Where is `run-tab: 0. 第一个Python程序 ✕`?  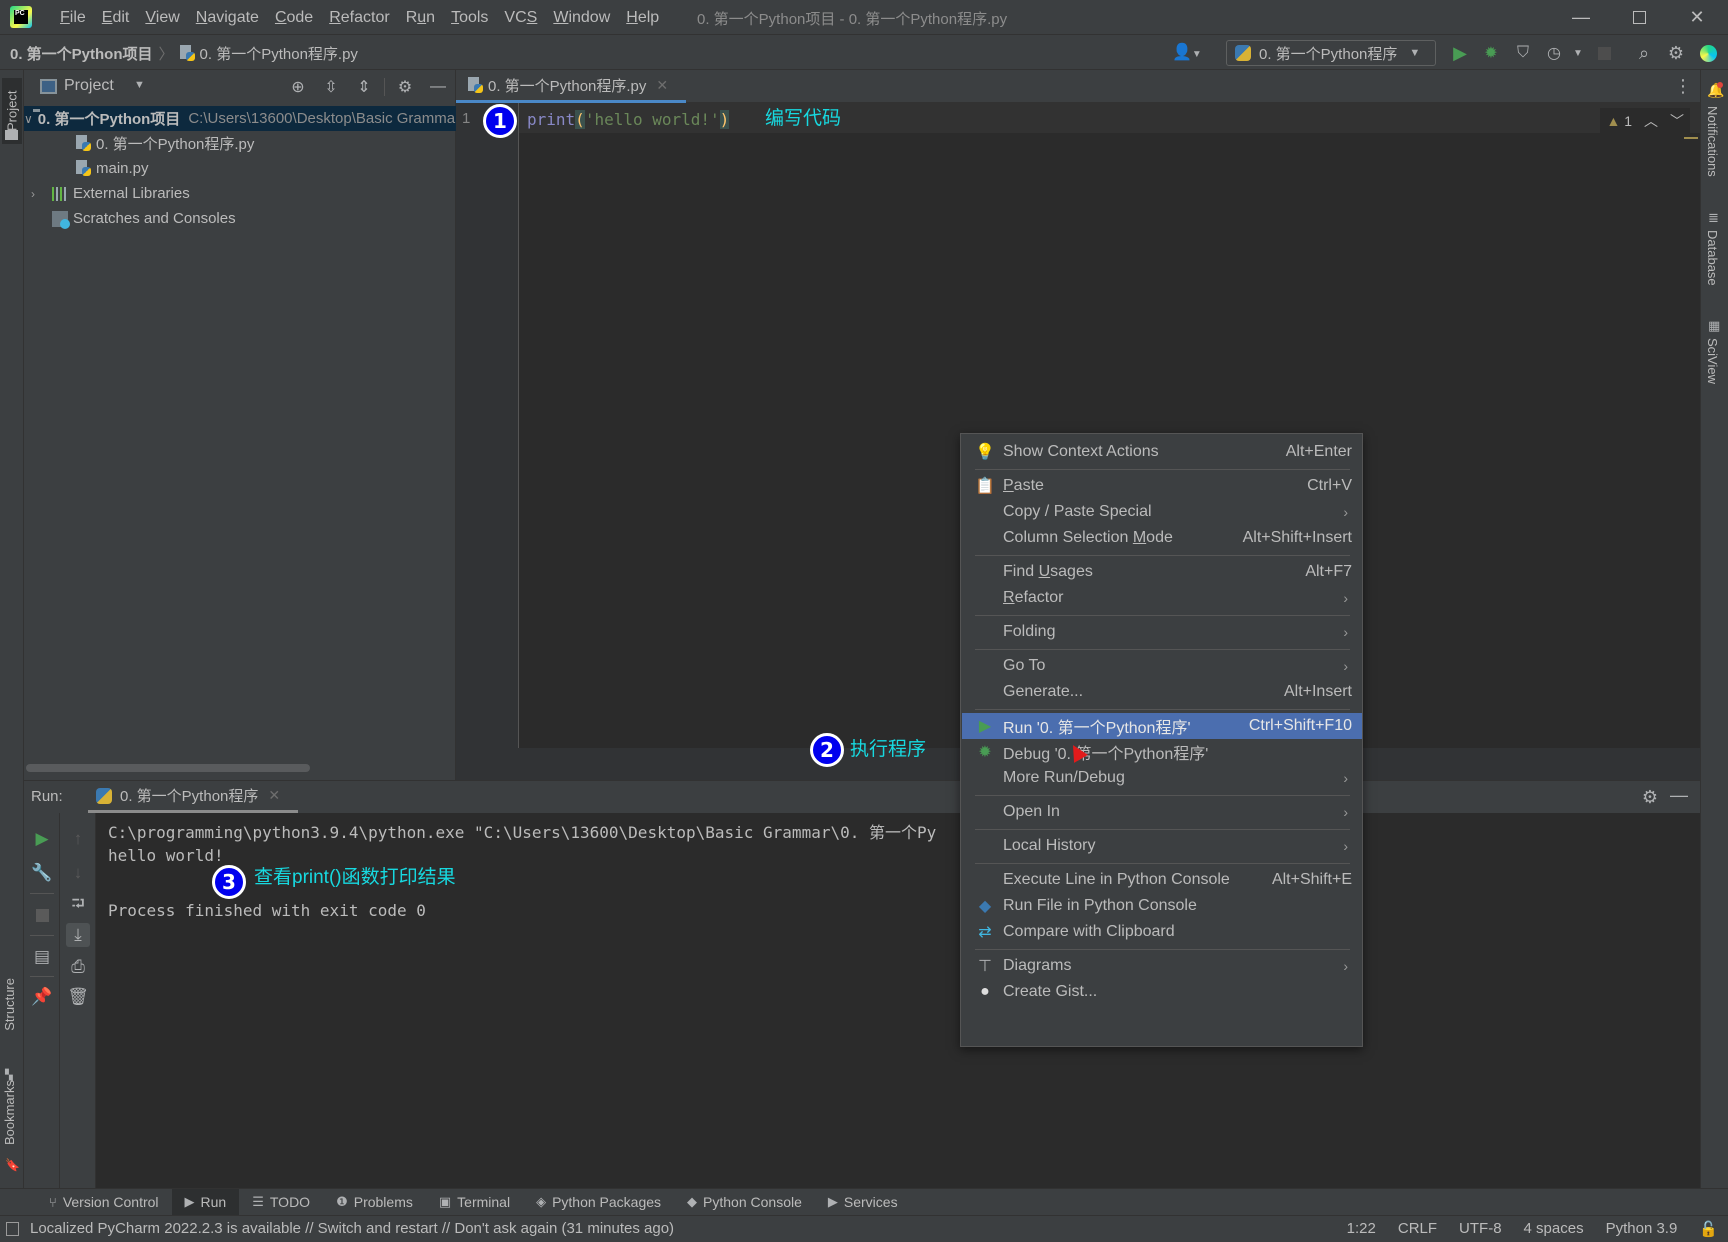
run-tab: 0. 第一个Python程序 ✕ is located at coordinates (193, 797).